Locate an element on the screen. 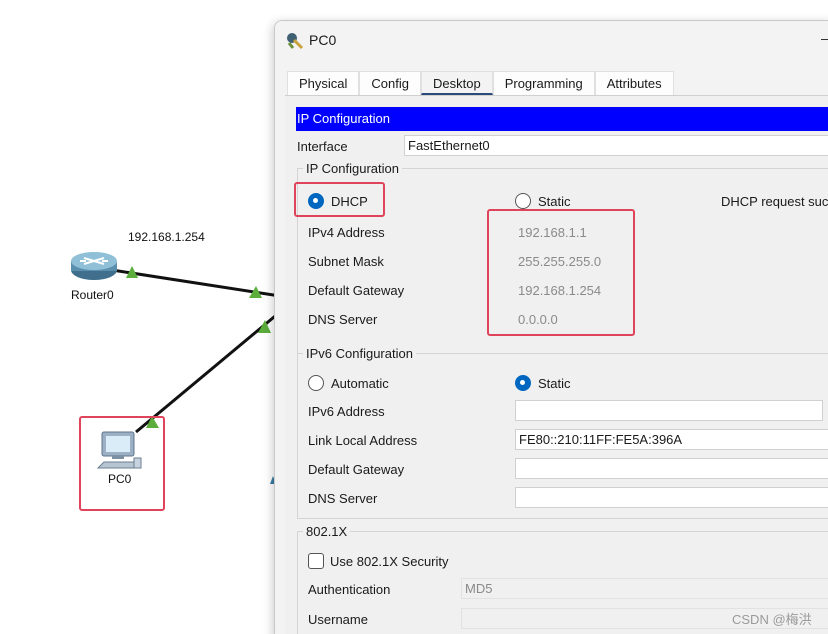  ipv4-values-highlight-box is located at coordinates (561, 272).